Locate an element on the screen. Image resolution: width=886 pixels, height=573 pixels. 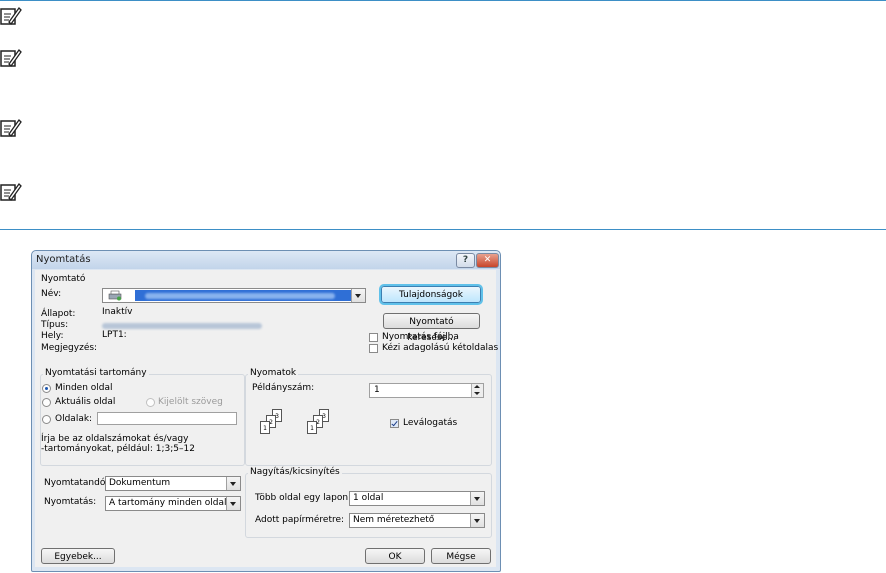
pages-input is located at coordinates (167, 418).